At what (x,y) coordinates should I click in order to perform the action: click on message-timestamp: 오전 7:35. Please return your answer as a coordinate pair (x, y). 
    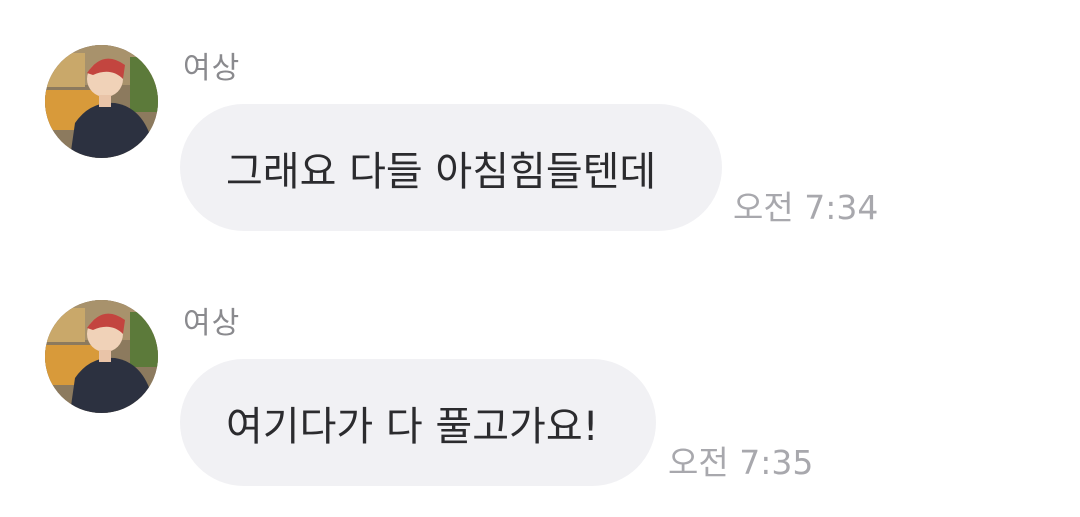
    Looking at the image, I should click on (741, 462).